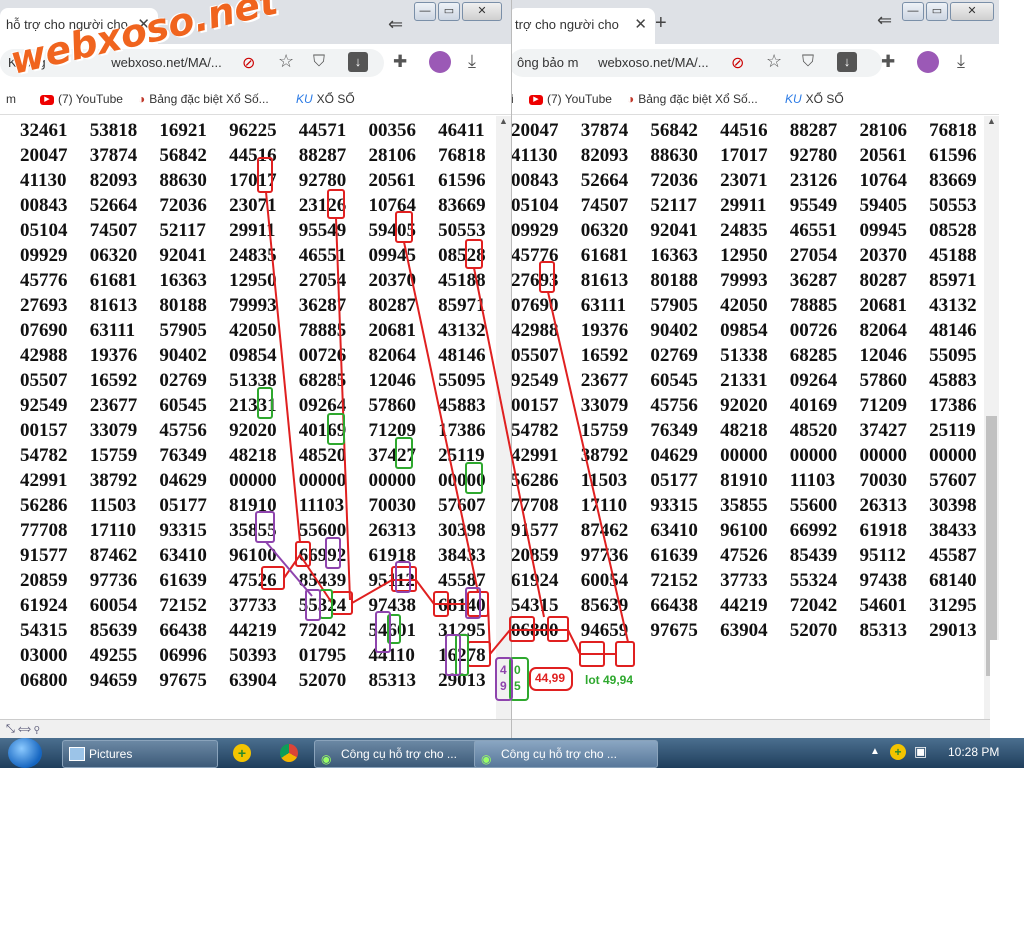  I want to click on result-cell: 96225, so click(253, 130).